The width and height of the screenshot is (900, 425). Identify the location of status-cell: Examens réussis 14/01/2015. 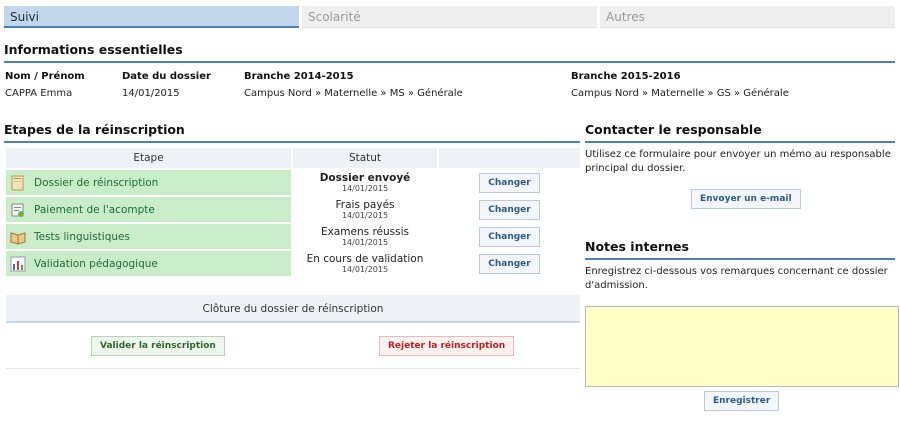
(365, 236).